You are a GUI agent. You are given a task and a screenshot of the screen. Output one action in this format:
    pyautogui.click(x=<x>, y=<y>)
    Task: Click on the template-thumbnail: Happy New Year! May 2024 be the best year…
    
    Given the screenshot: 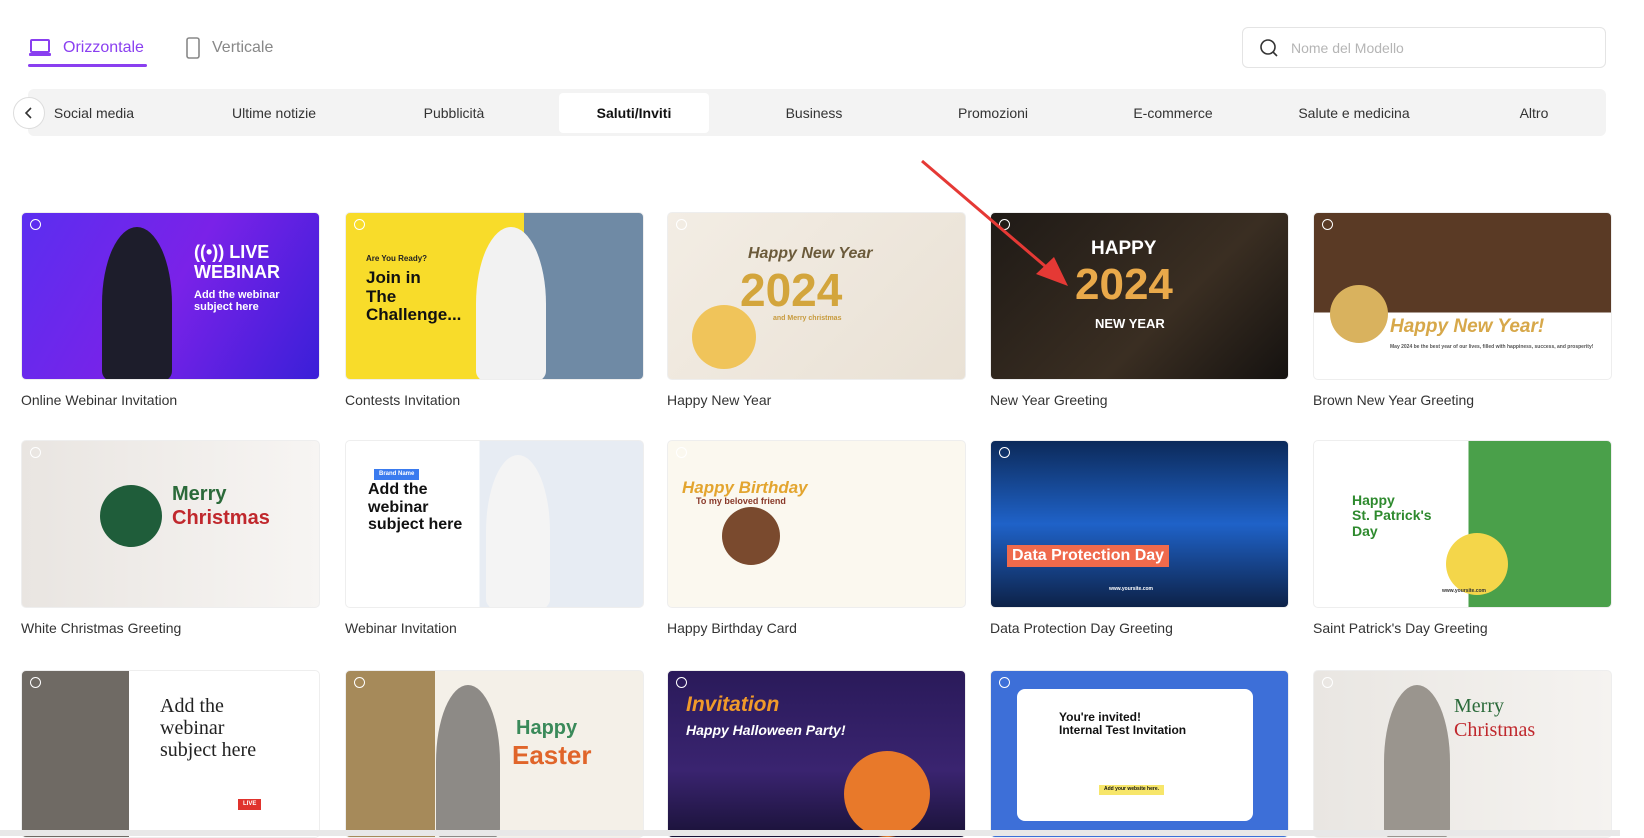 What is the action you would take?
    pyautogui.click(x=1462, y=296)
    